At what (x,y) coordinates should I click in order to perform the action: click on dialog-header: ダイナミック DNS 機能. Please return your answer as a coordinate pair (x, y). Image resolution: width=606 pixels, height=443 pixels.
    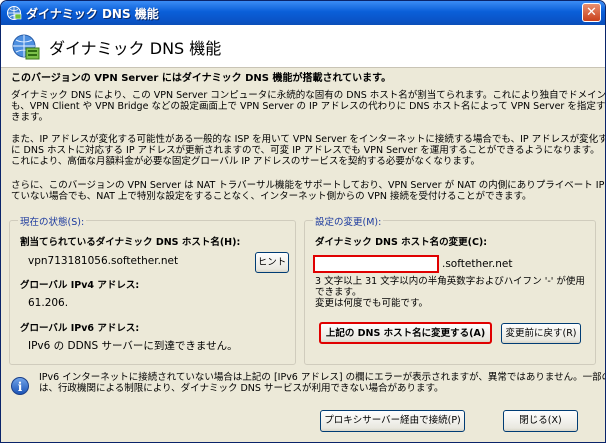
    Looking at the image, I should click on (303, 46).